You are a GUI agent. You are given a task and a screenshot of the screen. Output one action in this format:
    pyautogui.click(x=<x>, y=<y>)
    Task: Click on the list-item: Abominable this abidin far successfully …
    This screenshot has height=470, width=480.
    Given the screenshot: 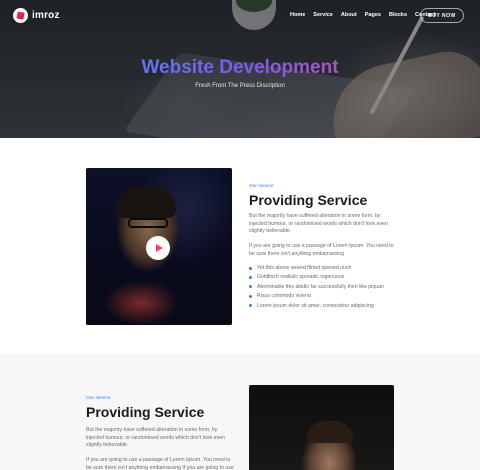 What is the action you would take?
    pyautogui.click(x=329, y=288)
    